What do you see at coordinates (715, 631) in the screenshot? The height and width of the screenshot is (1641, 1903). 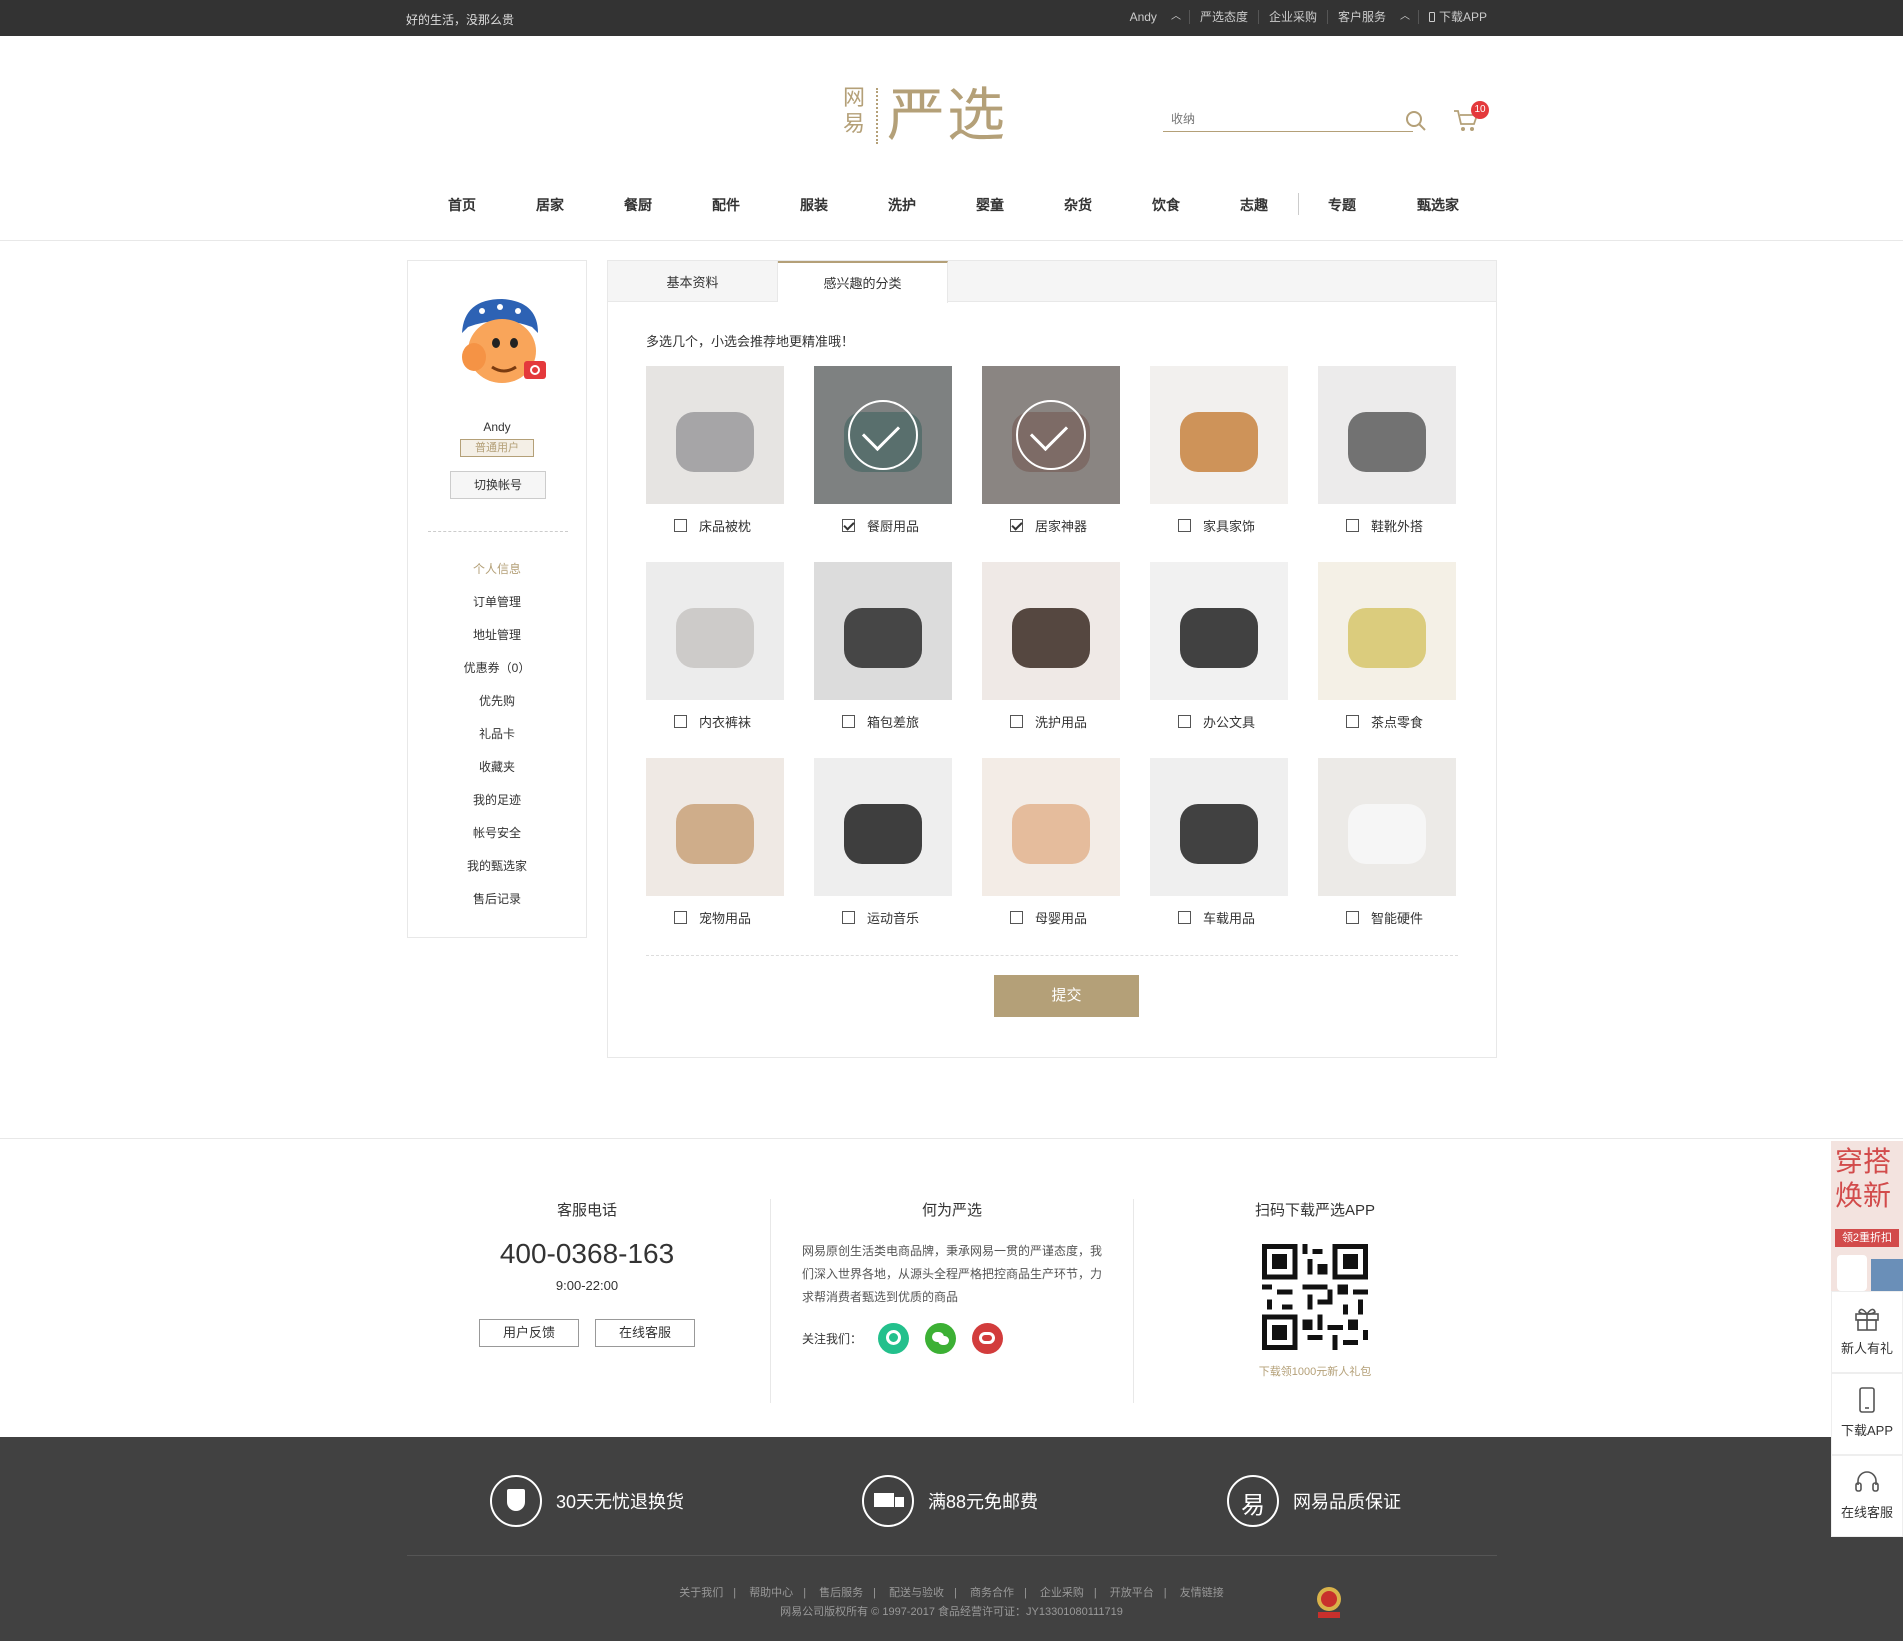 I see `woman-photo` at bounding box center [715, 631].